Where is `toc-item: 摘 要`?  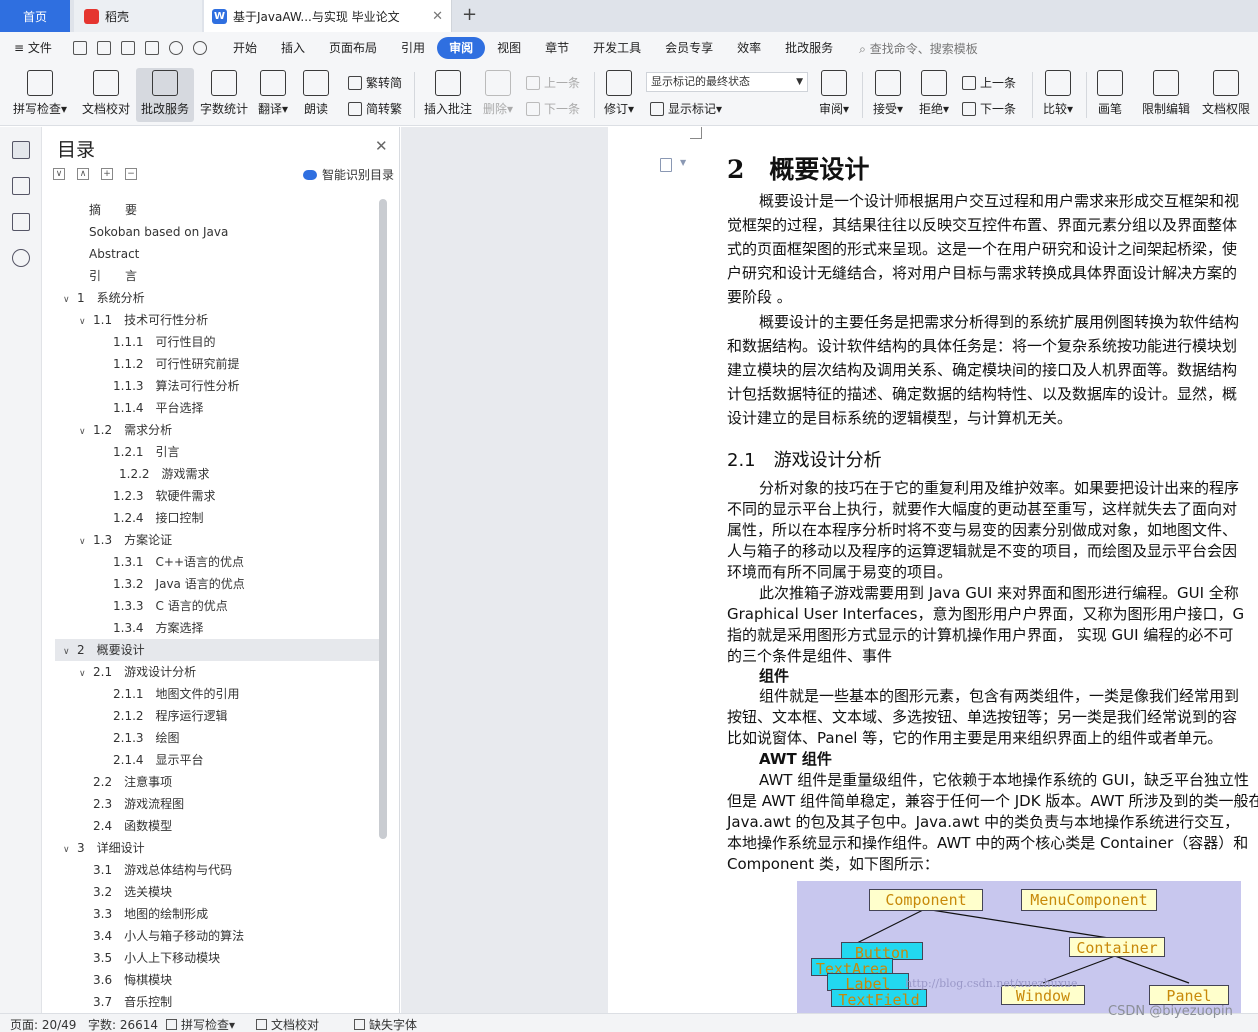
toc-item: 摘 要 is located at coordinates (217, 210).